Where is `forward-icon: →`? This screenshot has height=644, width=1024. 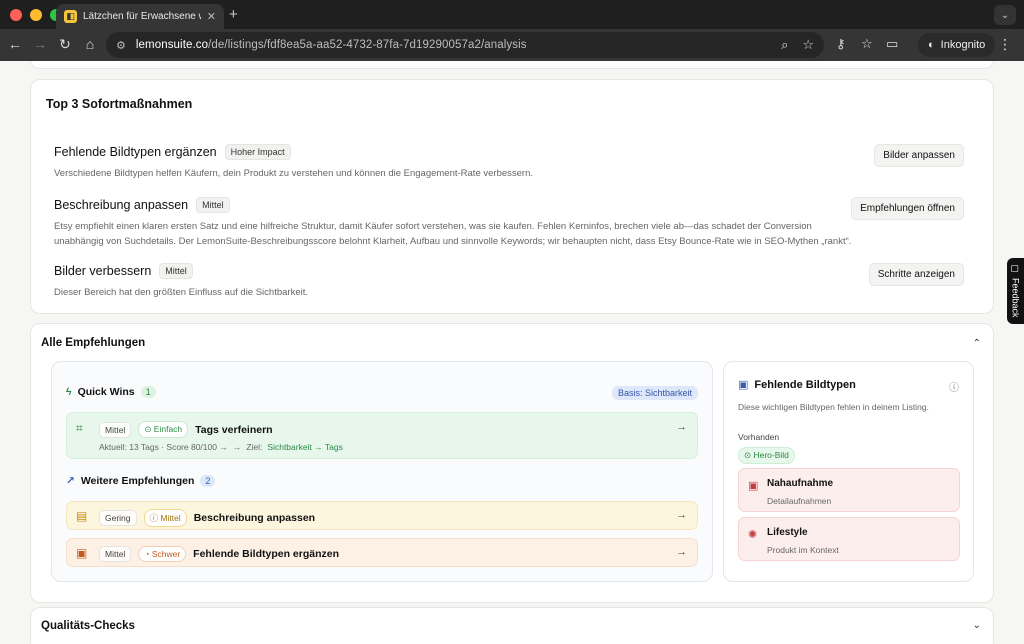
forward-icon: → is located at coordinates (40, 44).